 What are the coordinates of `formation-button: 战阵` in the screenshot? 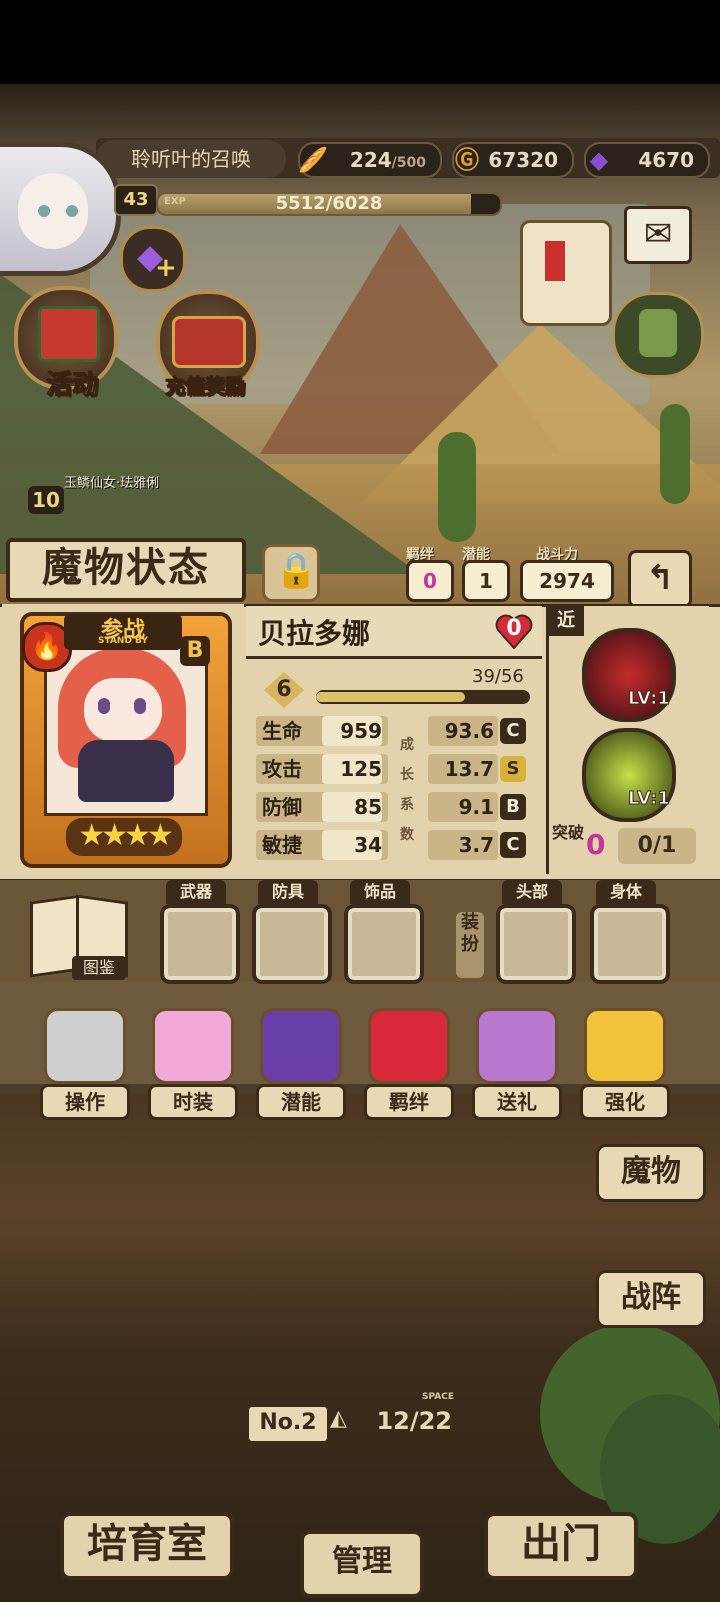 It's located at (651, 1299).